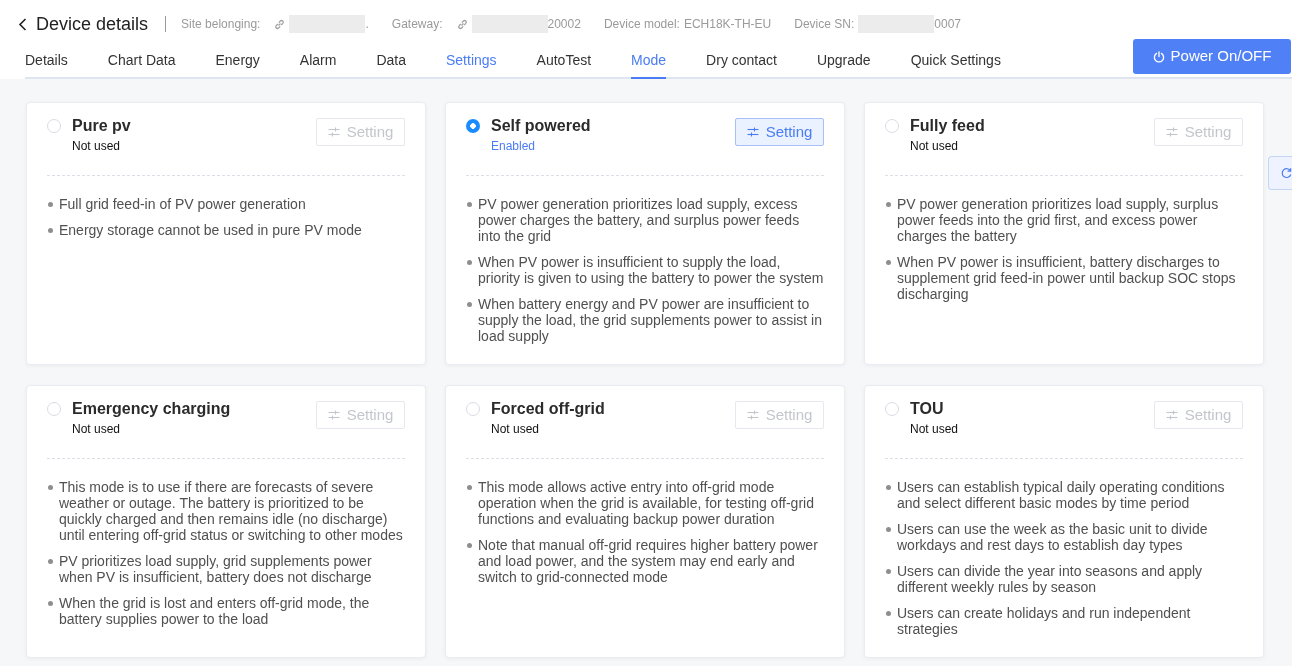 This screenshot has height=666, width=1292. Describe the element at coordinates (1286, 173) in the screenshot. I see `refresh-icon` at that location.